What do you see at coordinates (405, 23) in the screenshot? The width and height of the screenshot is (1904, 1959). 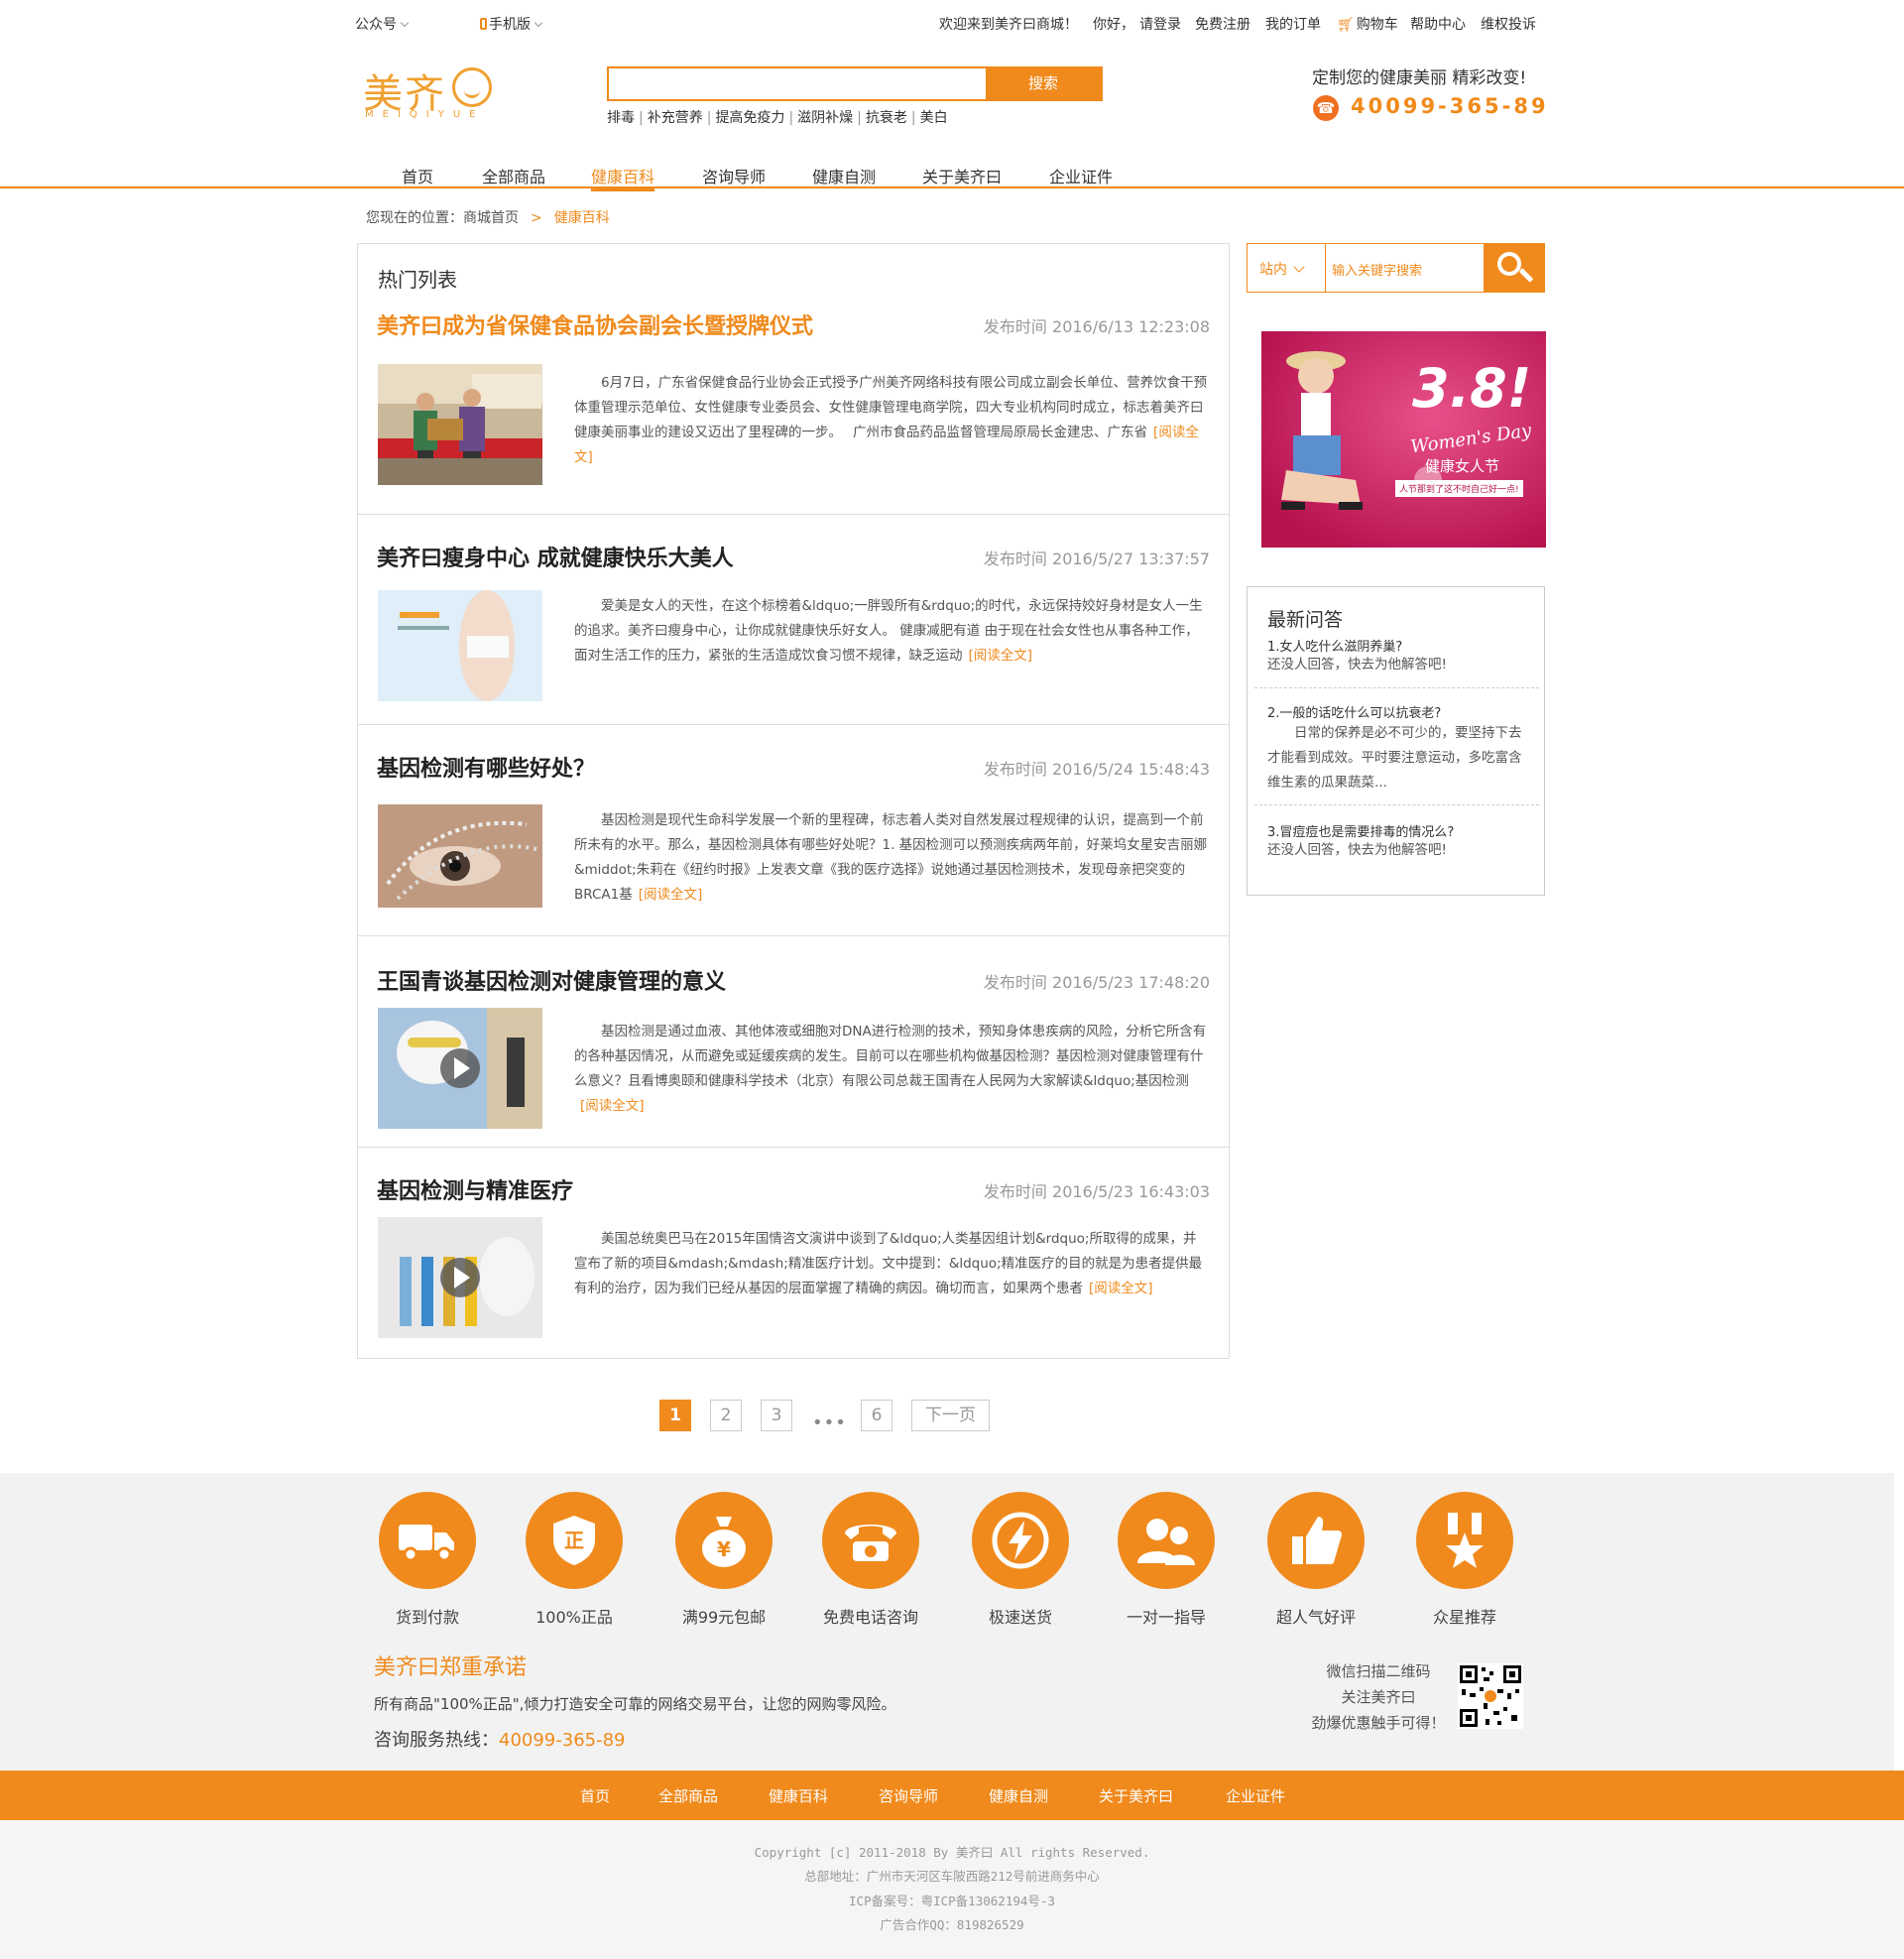 I see `chevron-down-icon` at bounding box center [405, 23].